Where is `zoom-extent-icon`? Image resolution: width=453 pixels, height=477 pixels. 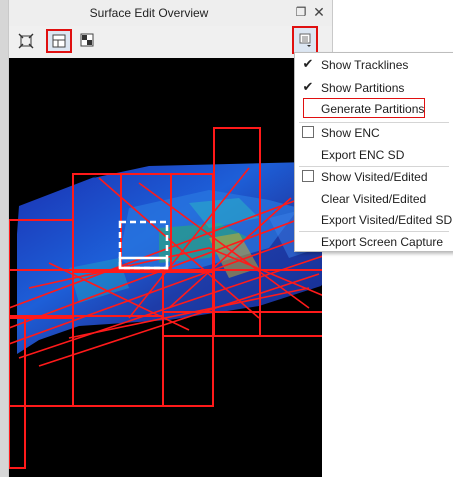 zoom-extent-icon is located at coordinates (26, 41).